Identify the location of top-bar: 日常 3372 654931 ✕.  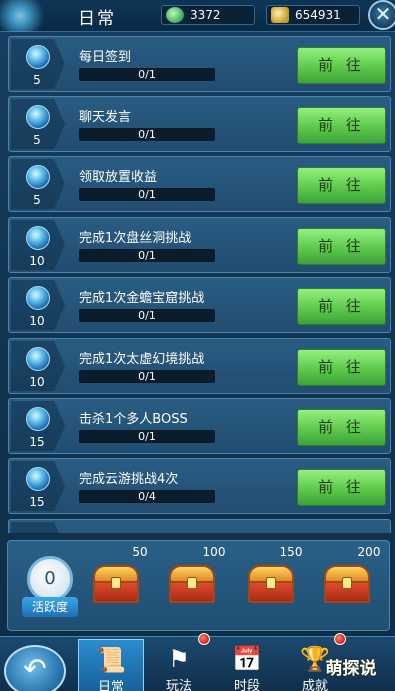
(197, 16).